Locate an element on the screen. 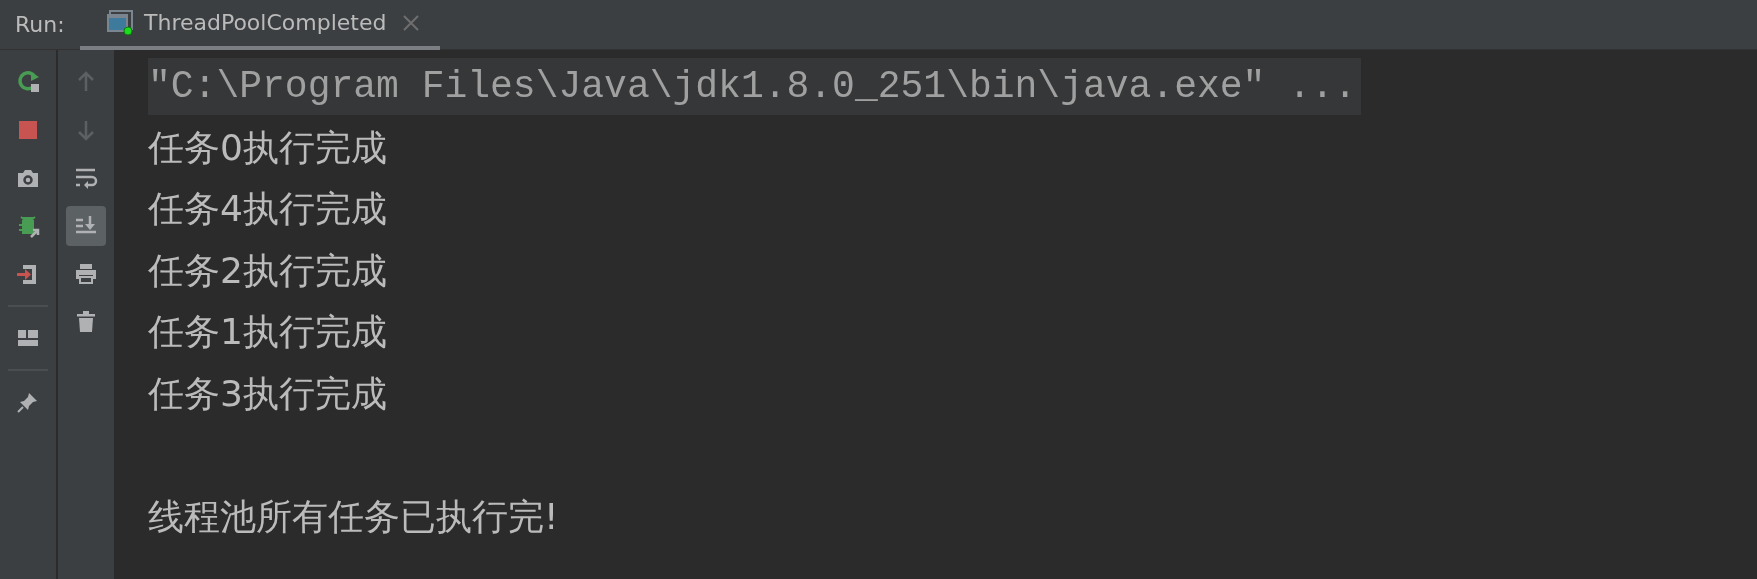 The image size is (1757, 579). console-output-line: 任务3执行完成 is located at coordinates (267, 393).